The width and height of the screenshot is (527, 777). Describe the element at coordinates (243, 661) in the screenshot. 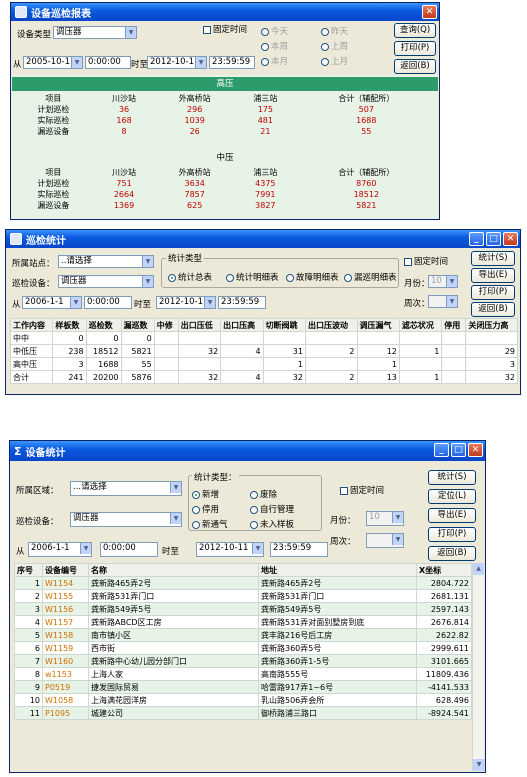

I see `table-row: 7 W1160 龚新路中心幼儿园分部门口 龚新路360弄1-5号 3101.665` at that location.